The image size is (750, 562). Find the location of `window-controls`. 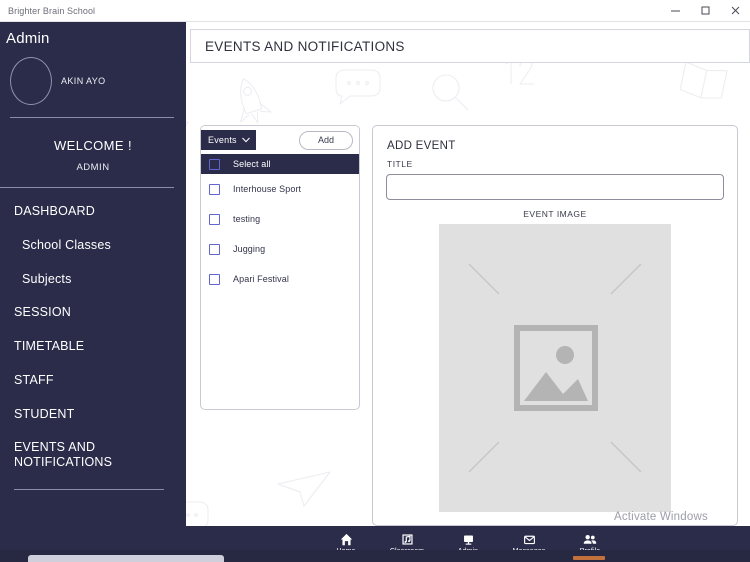

window-controls is located at coordinates (705, 11).